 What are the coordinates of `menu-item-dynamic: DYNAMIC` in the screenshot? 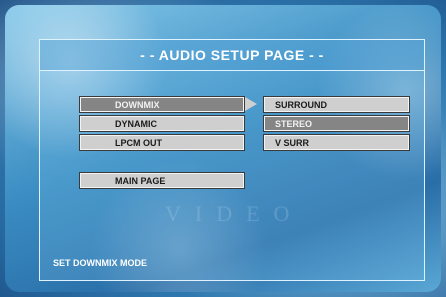 It's located at (162, 123).